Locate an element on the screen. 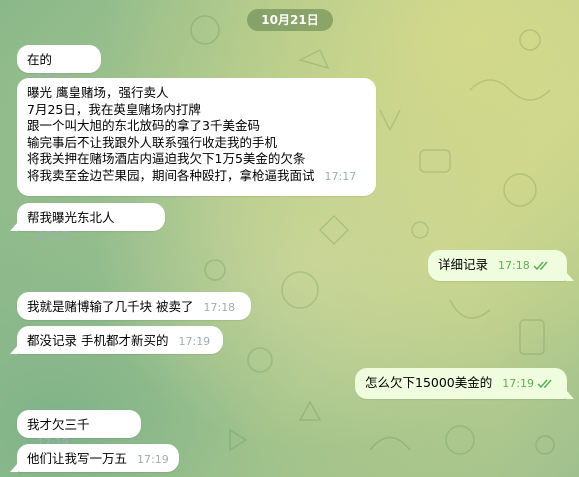 The image size is (579, 477). message-text: 我才欠三千 is located at coordinates (58, 424).